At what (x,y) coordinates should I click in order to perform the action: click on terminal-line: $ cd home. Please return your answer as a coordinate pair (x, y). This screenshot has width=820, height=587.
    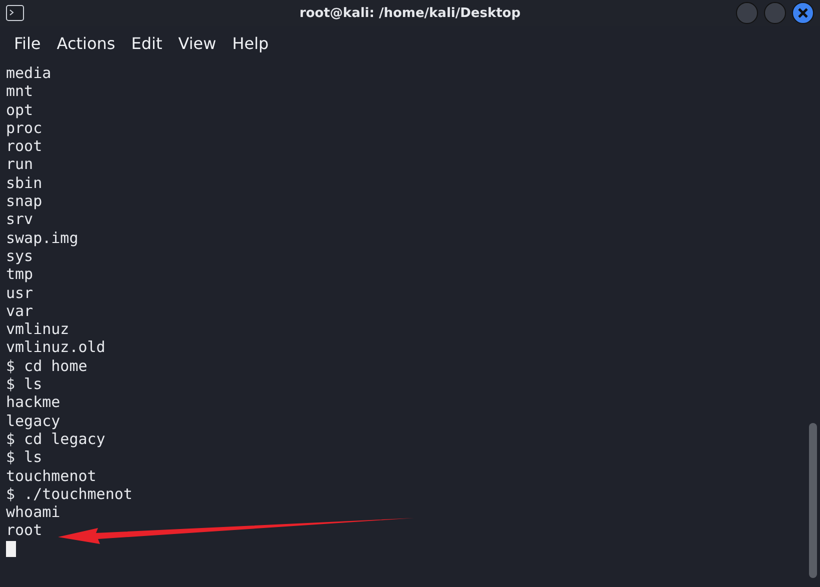
    Looking at the image, I should click on (47, 366).